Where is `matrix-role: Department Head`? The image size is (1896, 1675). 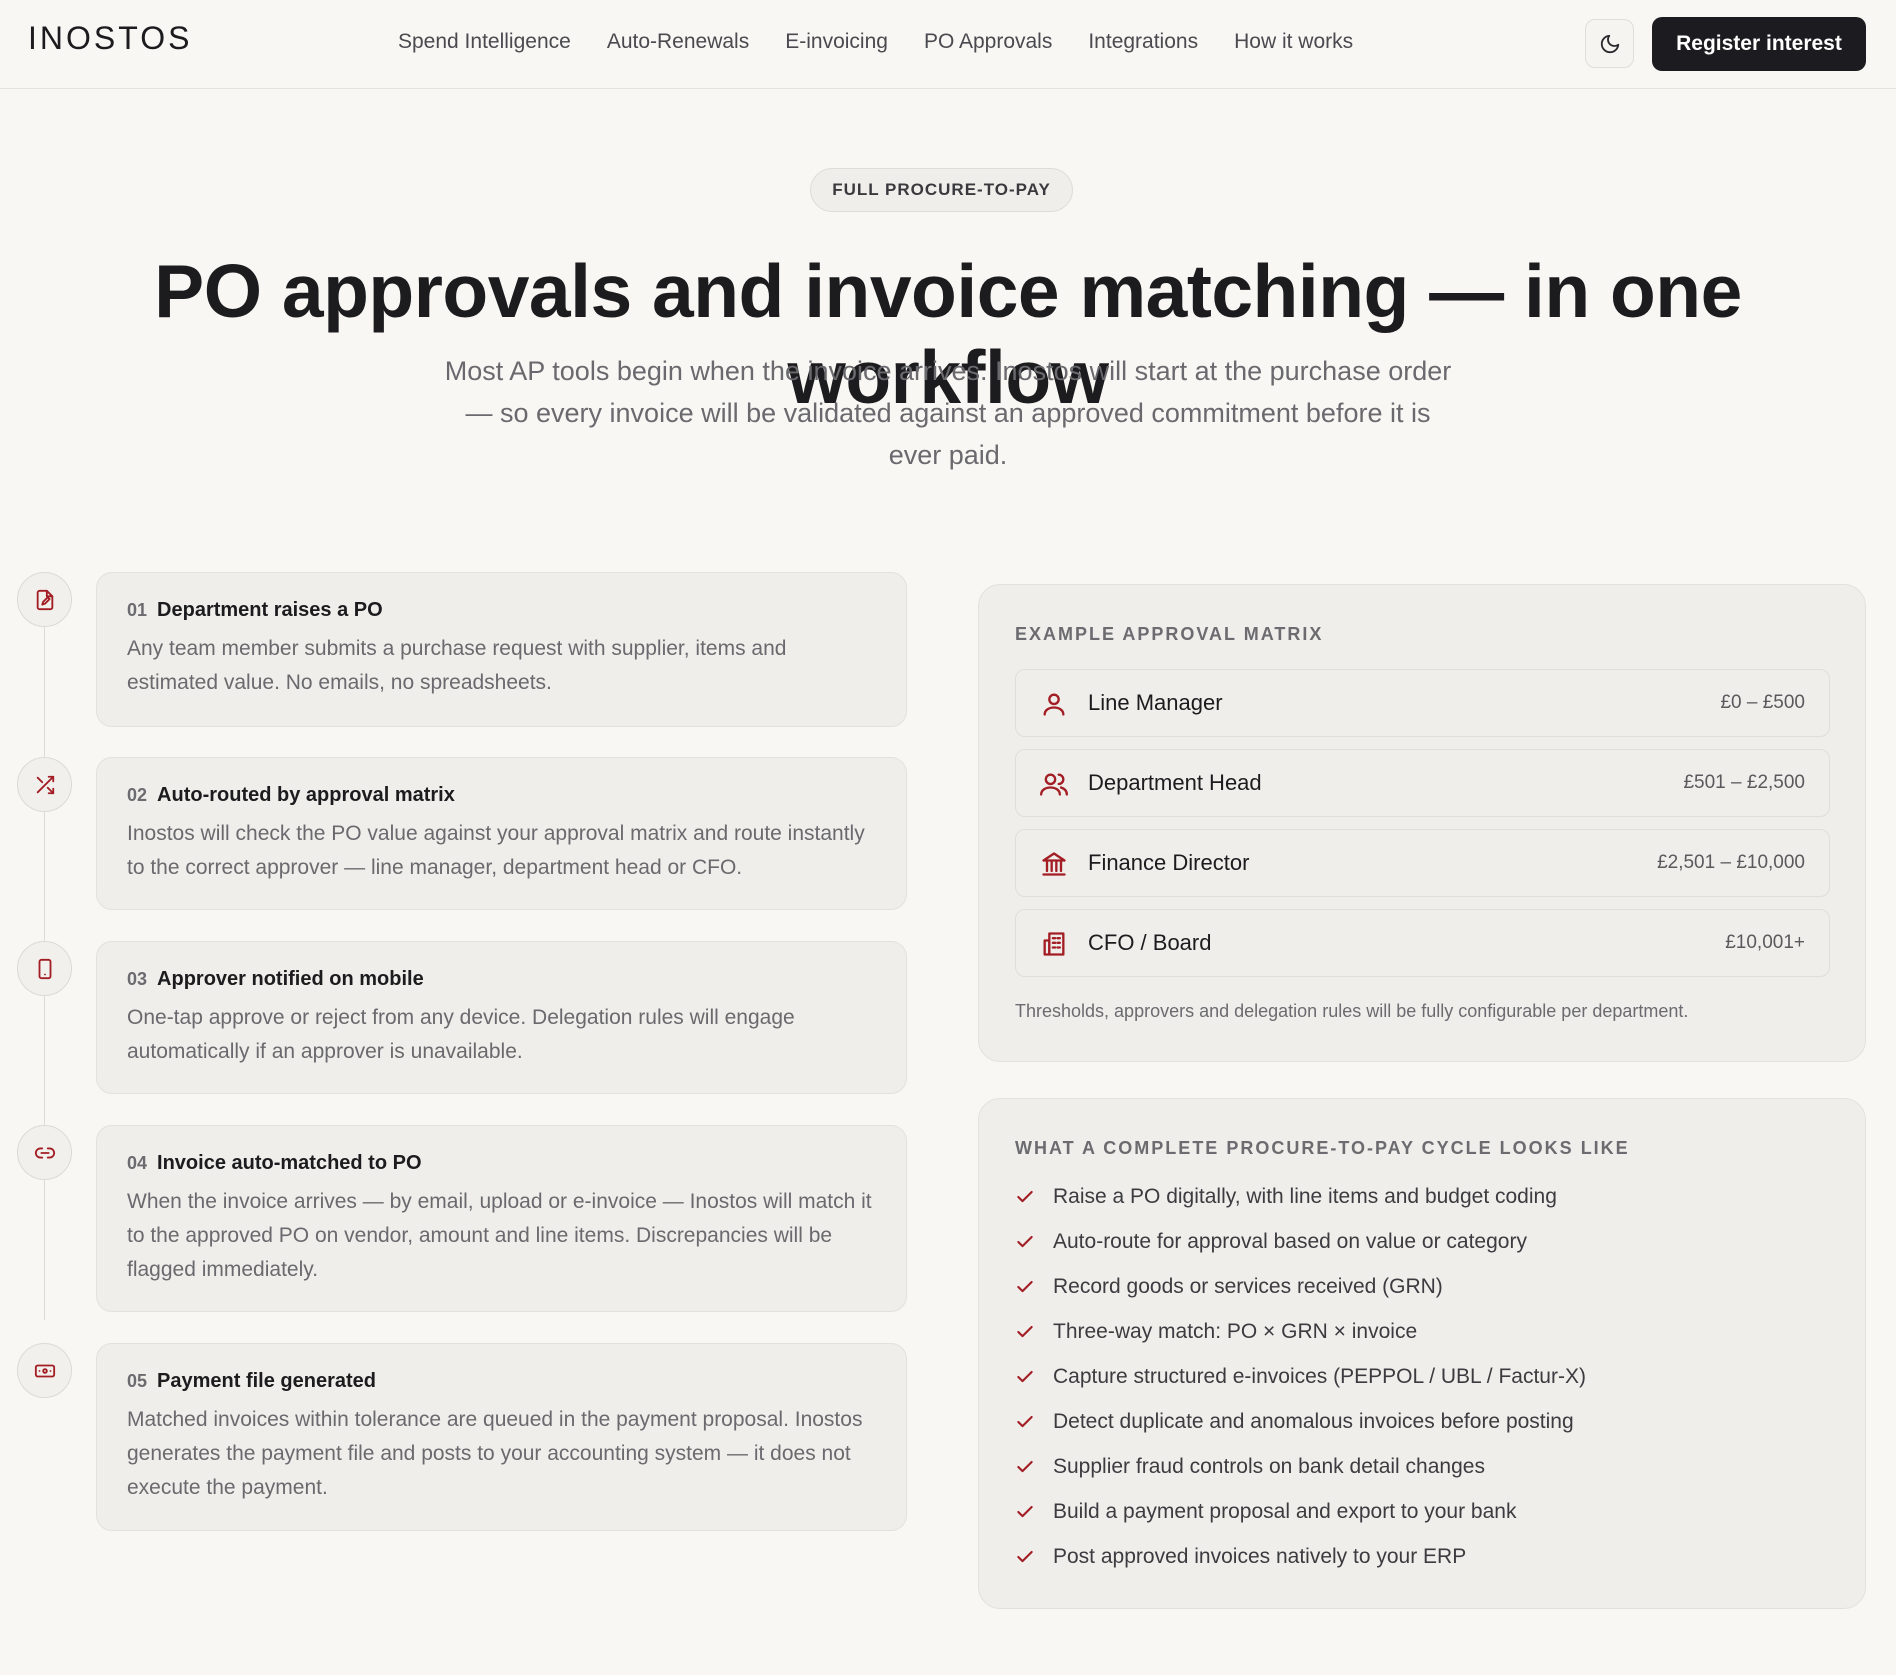
matrix-role: Department Head is located at coordinates (1175, 782).